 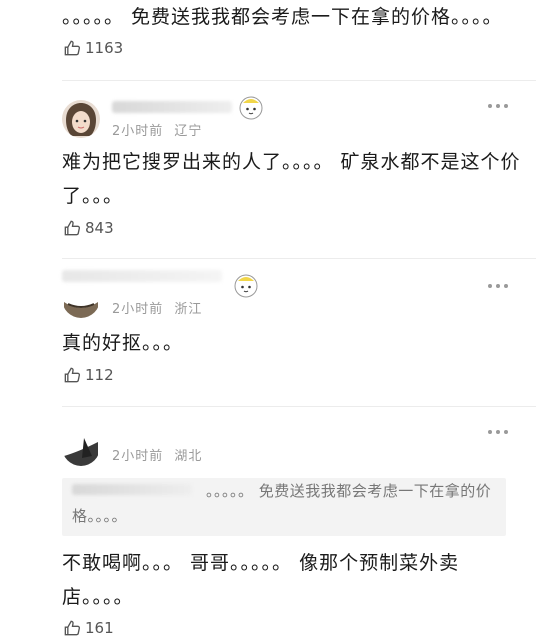 I want to click on like-button: 1163, so click(x=92, y=48).